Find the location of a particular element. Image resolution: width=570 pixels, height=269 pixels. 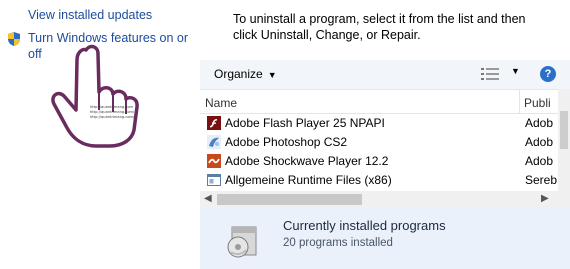

scroll-right-icon: ▶ is located at coordinates (545, 198).